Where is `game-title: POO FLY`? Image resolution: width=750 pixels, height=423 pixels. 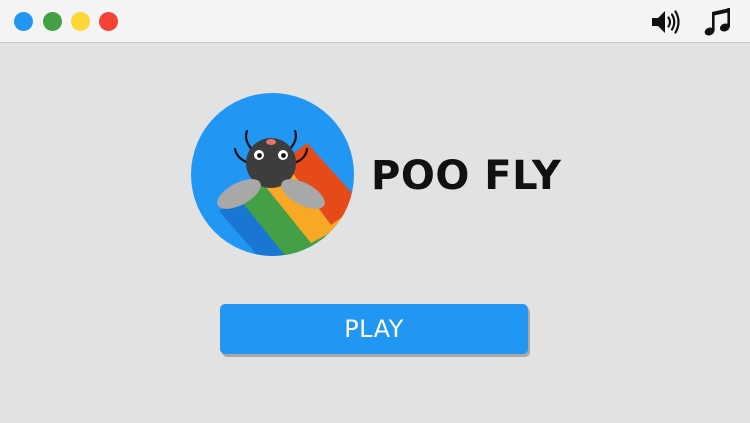 game-title: POO FLY is located at coordinates (466, 176).